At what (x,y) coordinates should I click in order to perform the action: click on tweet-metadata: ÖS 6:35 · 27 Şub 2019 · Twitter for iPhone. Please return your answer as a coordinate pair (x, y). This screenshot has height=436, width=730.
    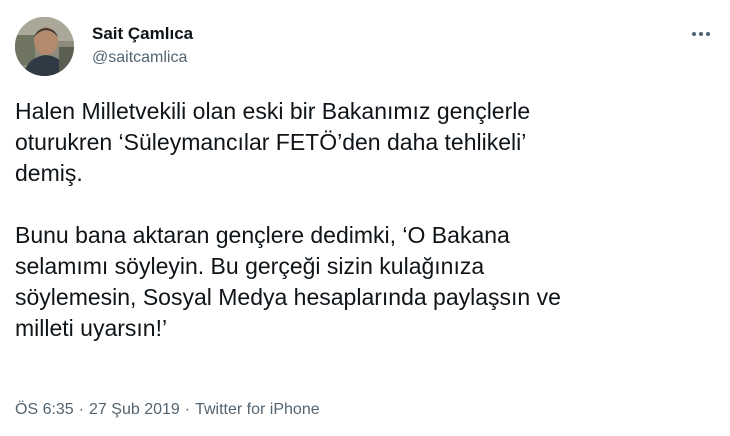
    Looking at the image, I should click on (167, 410).